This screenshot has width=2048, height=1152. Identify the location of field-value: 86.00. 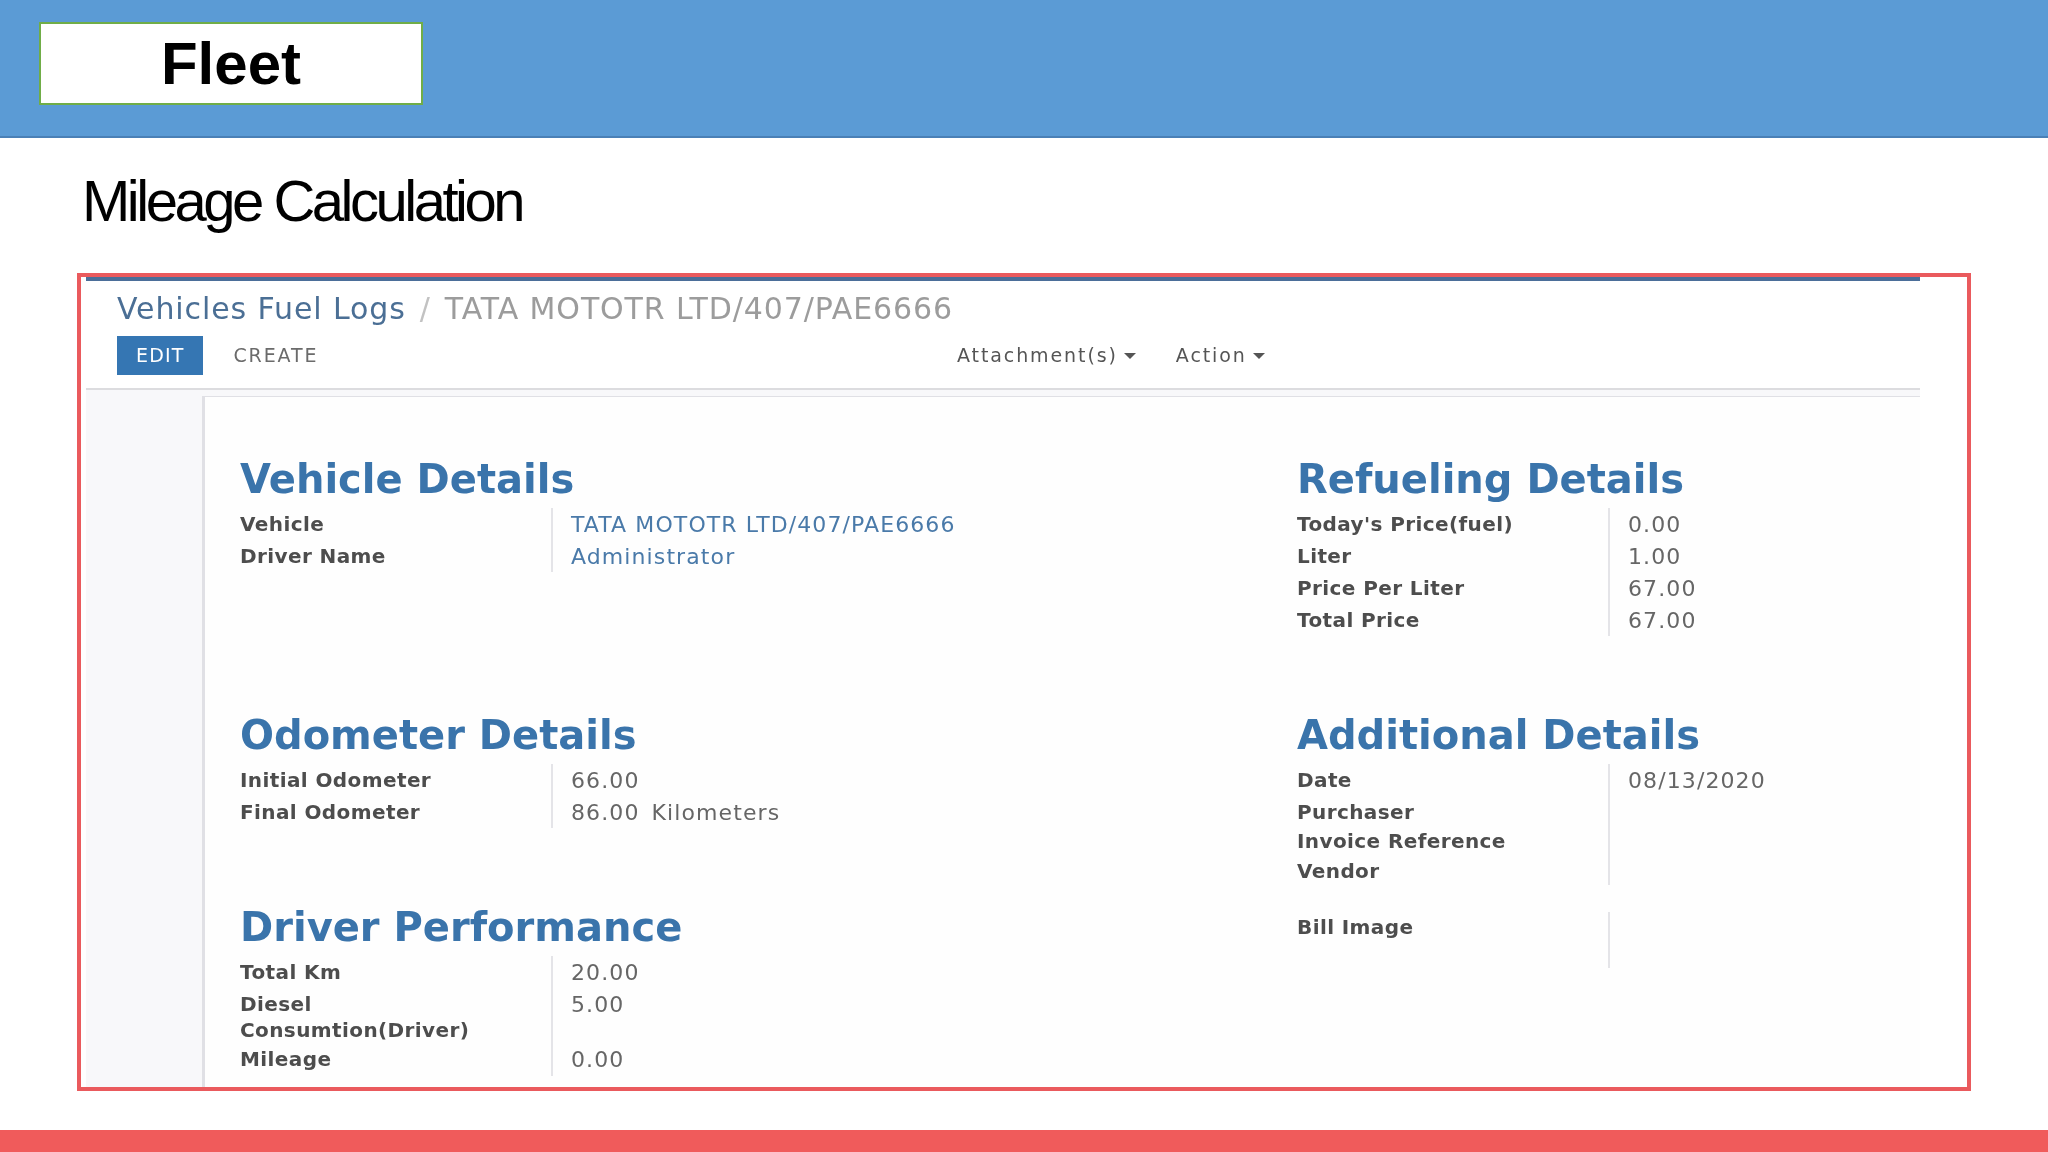
(605, 812).